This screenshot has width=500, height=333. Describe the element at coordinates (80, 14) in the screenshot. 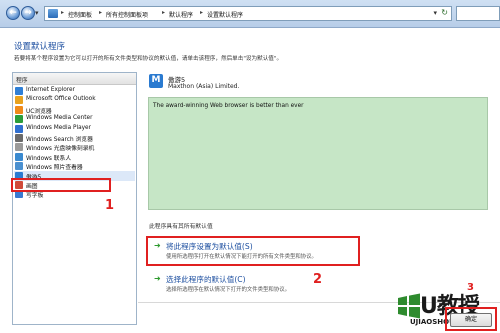

I see `breadcrumb-control-panel: 控制面板` at that location.